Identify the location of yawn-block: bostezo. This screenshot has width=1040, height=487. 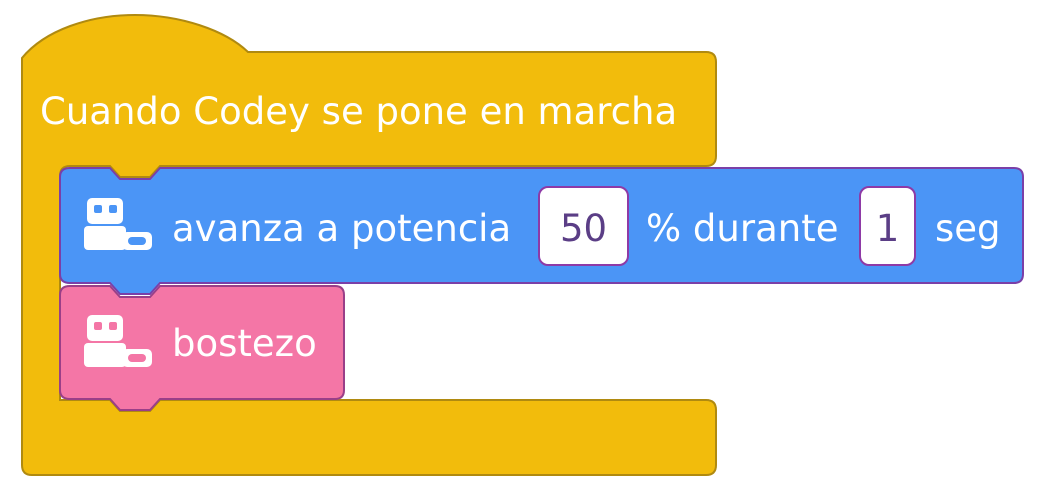
(202, 348).